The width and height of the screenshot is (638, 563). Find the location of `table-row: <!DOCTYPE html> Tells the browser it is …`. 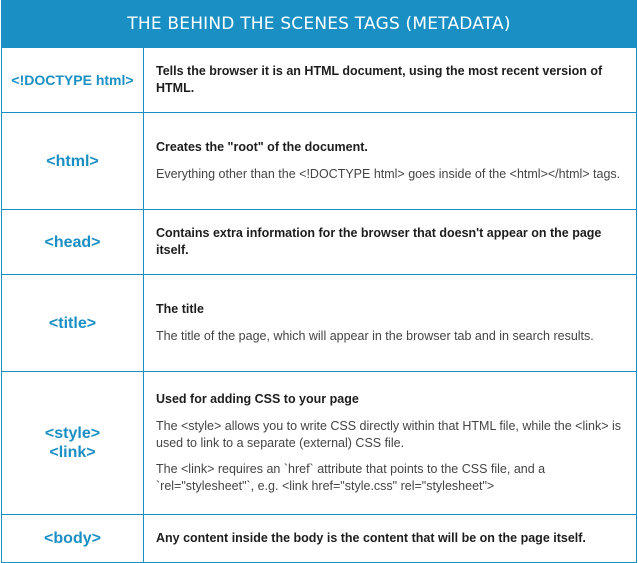

table-row: <!DOCTYPE html> Tells the browser it is … is located at coordinates (319, 79).